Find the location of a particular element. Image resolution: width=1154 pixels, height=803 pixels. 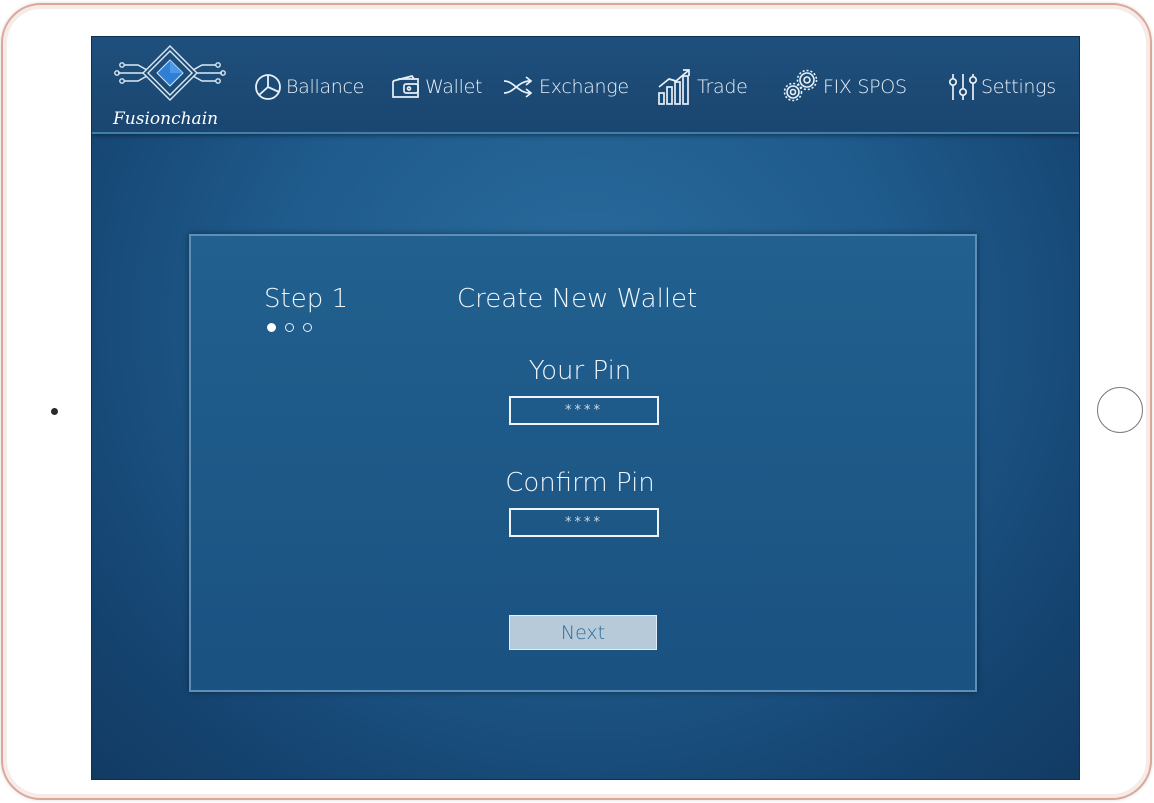

nav-item-settings: Settings is located at coordinates (1002, 87).